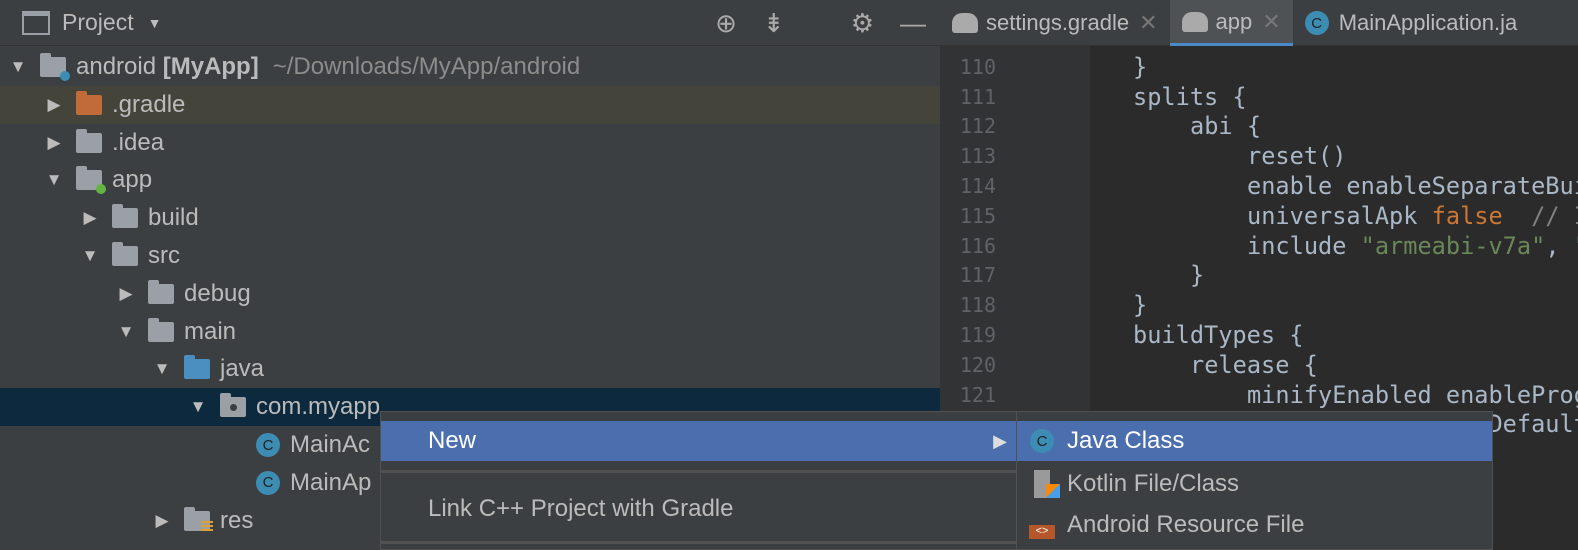 This screenshot has height=550, width=1578. Describe the element at coordinates (470, 104) in the screenshot. I see `tree-item: ▶ .gradle` at that location.